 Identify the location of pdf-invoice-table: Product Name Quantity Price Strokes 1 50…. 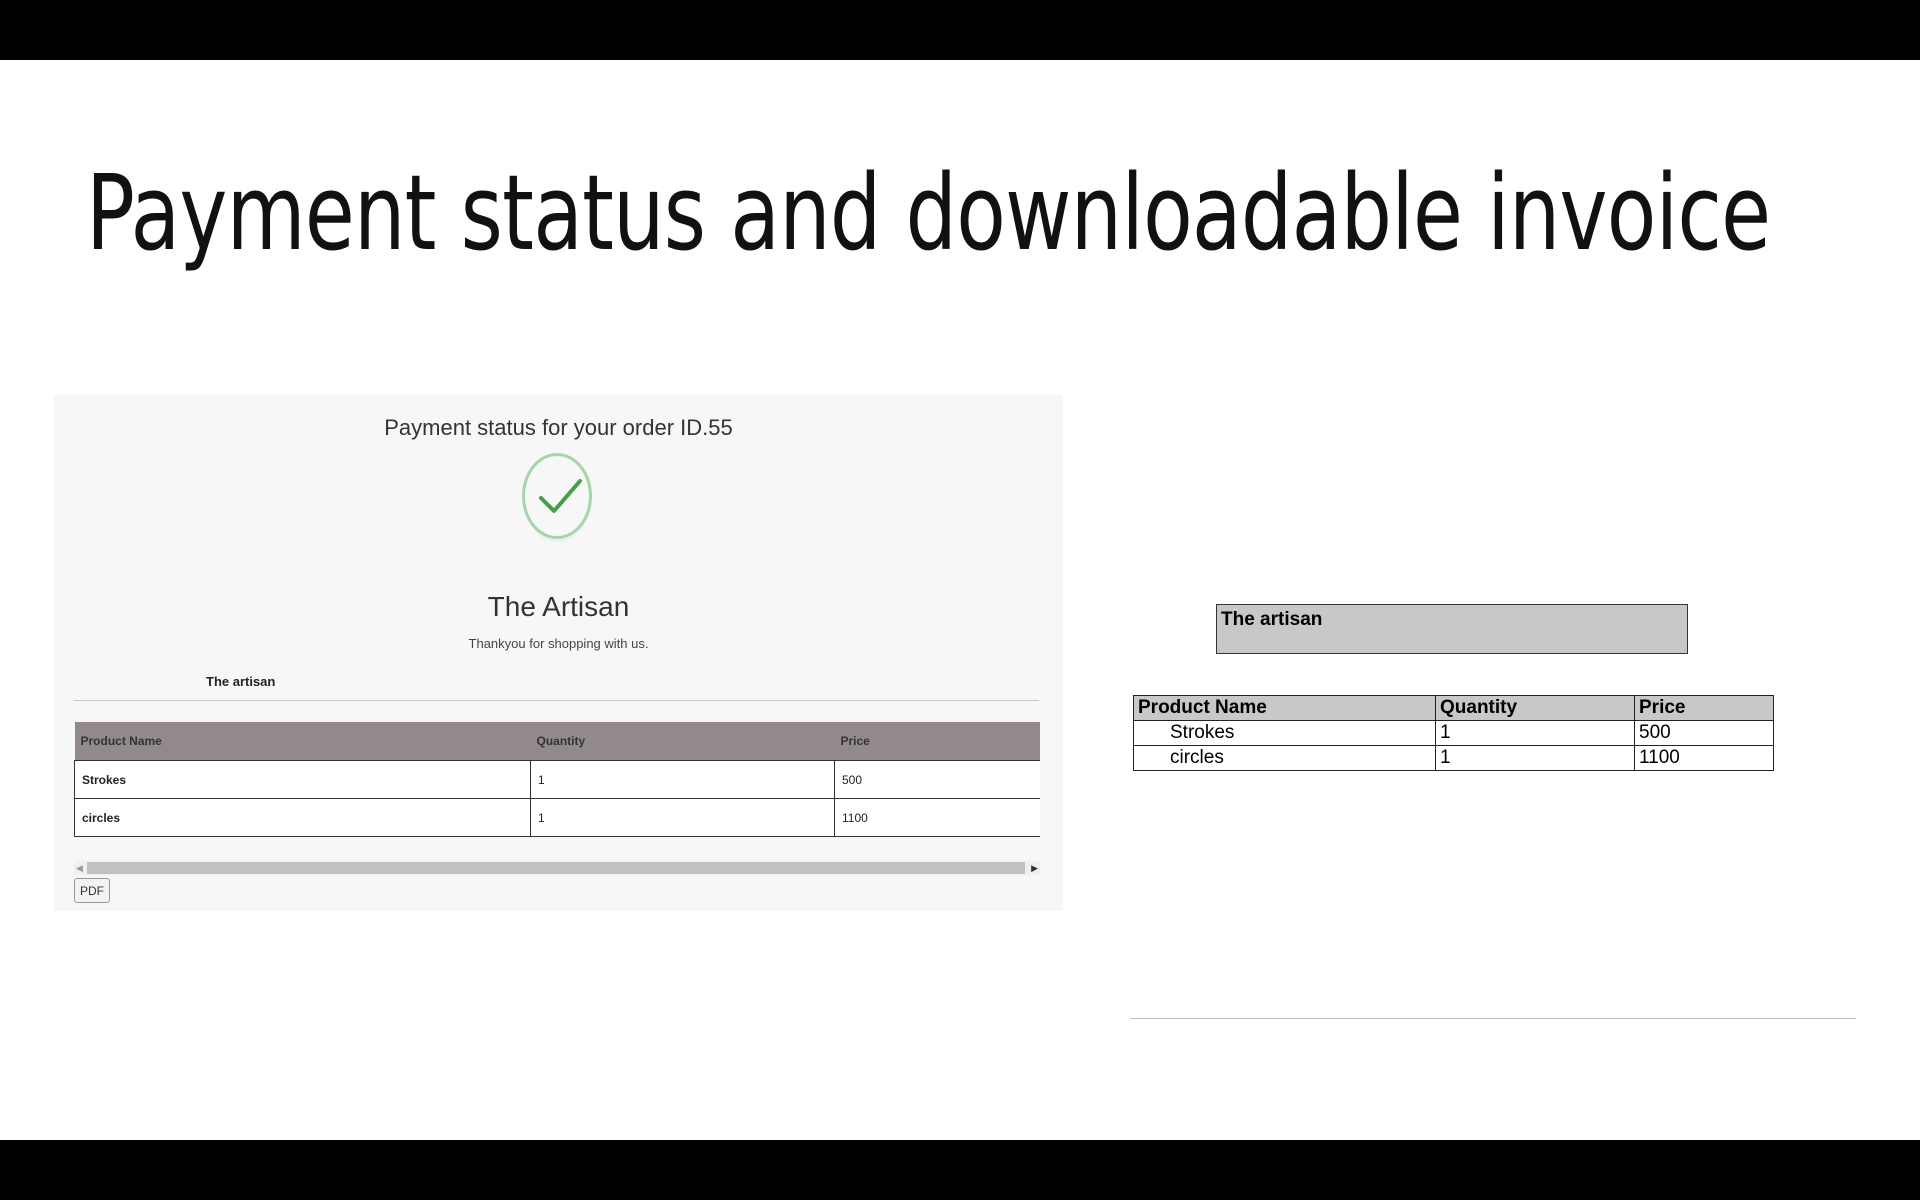
(1453, 733).